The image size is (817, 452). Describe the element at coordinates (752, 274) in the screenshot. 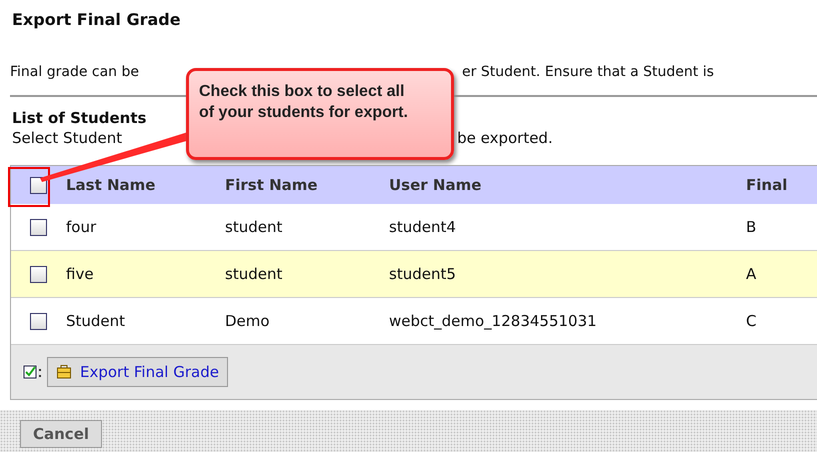

I see `table-cell-text: A` at that location.